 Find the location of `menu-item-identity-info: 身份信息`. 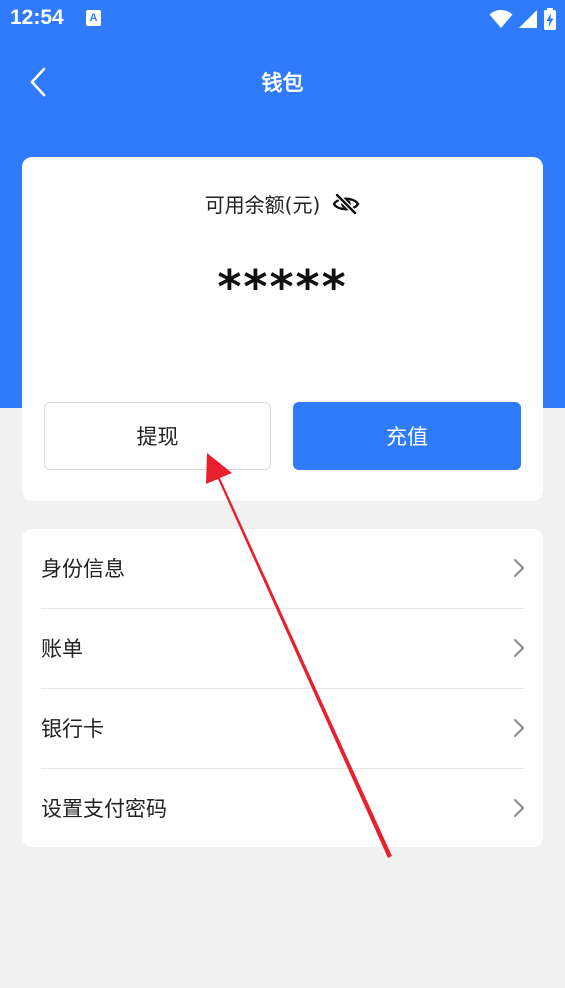

menu-item-identity-info: 身份信息 is located at coordinates (282, 569).